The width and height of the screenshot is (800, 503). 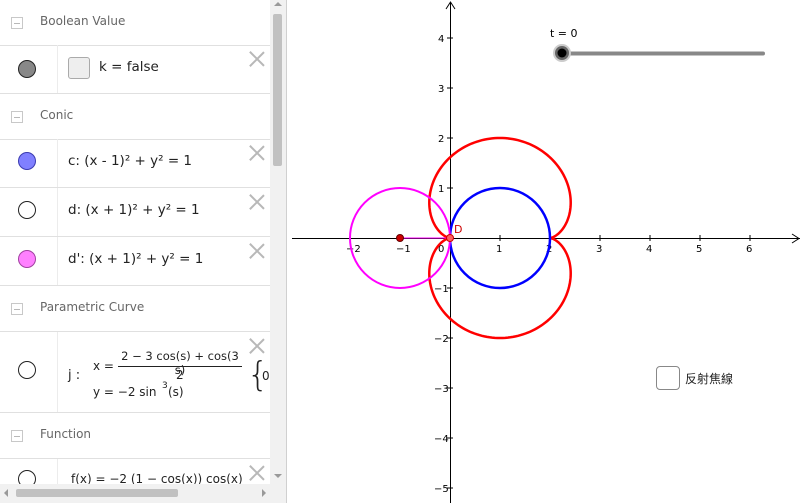 I want to click on y-tick-label: −4, so click(x=441, y=439).